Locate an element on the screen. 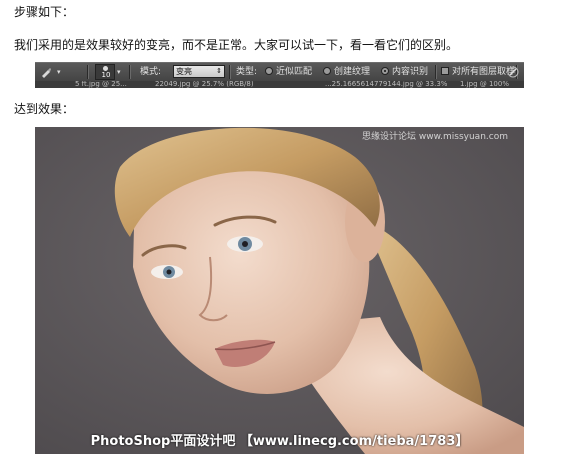 The height and width of the screenshot is (461, 567). mode-select: 变亮 ⇕ is located at coordinates (199, 71).